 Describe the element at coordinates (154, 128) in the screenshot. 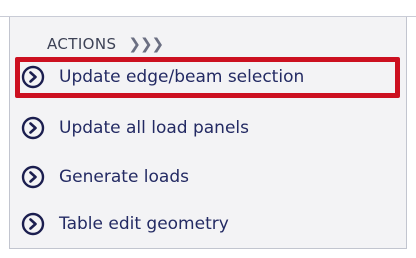

I see `action-label: Update all load panels` at that location.